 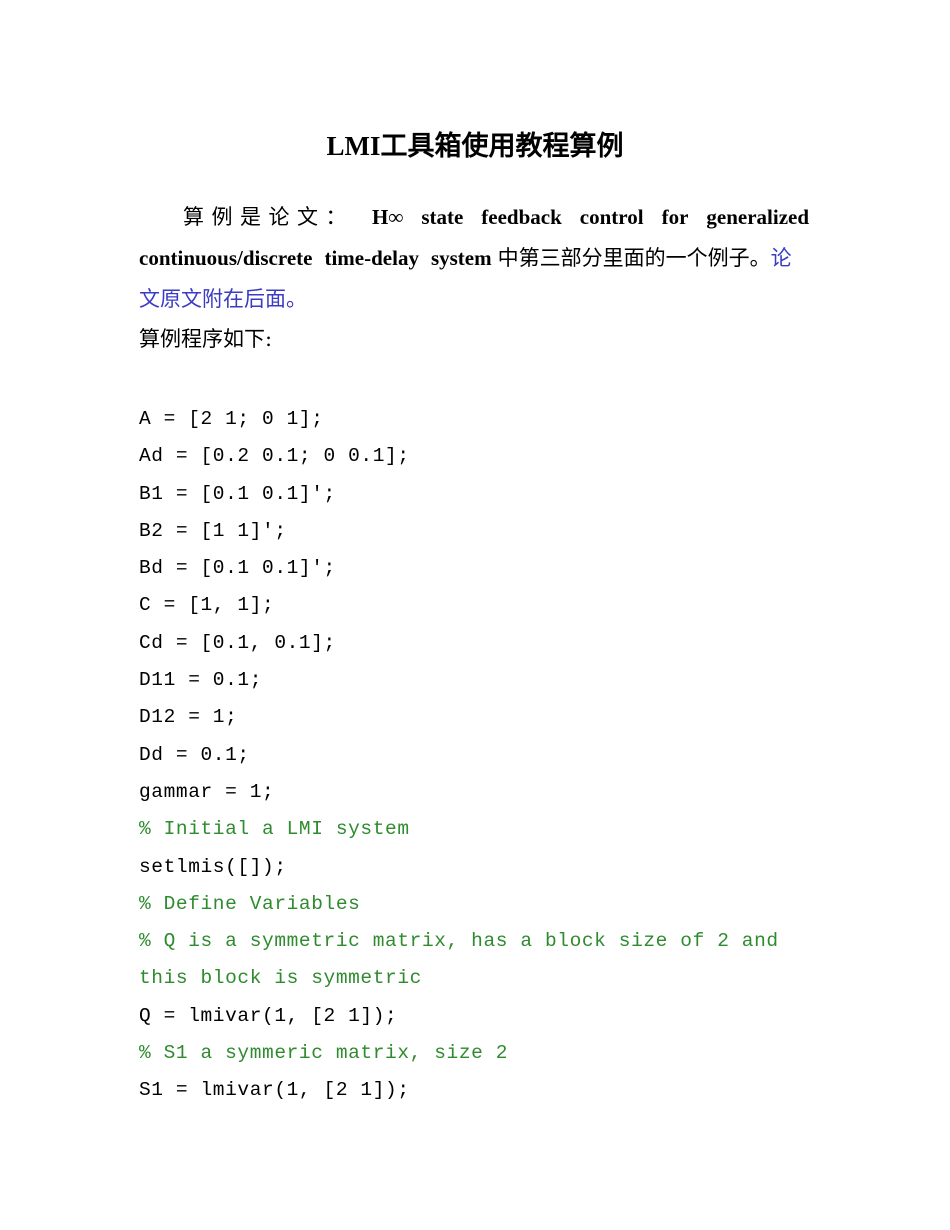 I want to click on intro-en-word-4: control, so click(x=611, y=217).